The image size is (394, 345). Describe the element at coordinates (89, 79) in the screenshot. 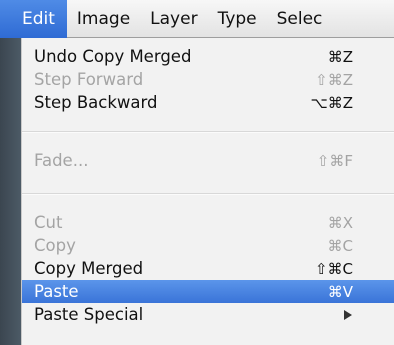

I see `menu-item-label: Step Forward` at that location.